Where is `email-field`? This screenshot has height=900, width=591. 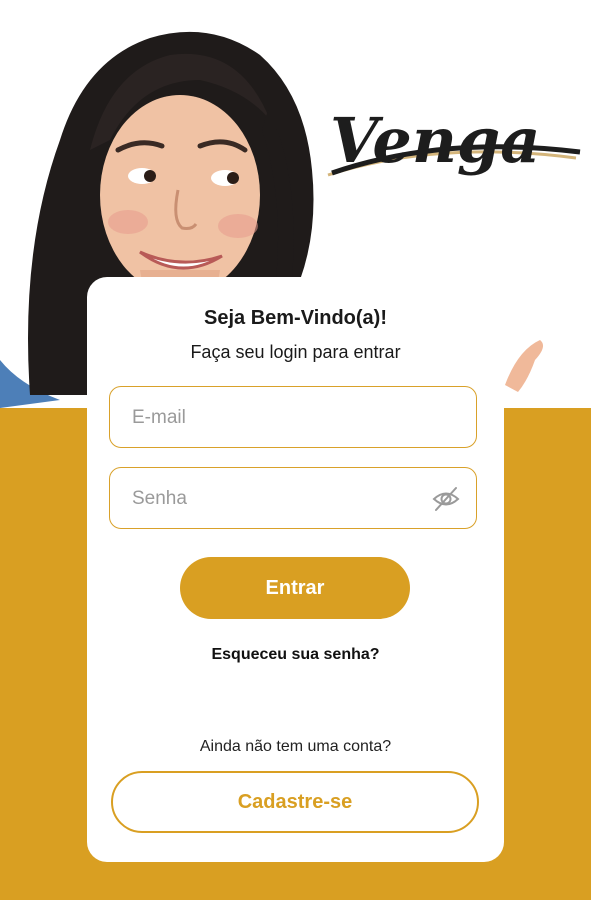
email-field is located at coordinates (293, 417).